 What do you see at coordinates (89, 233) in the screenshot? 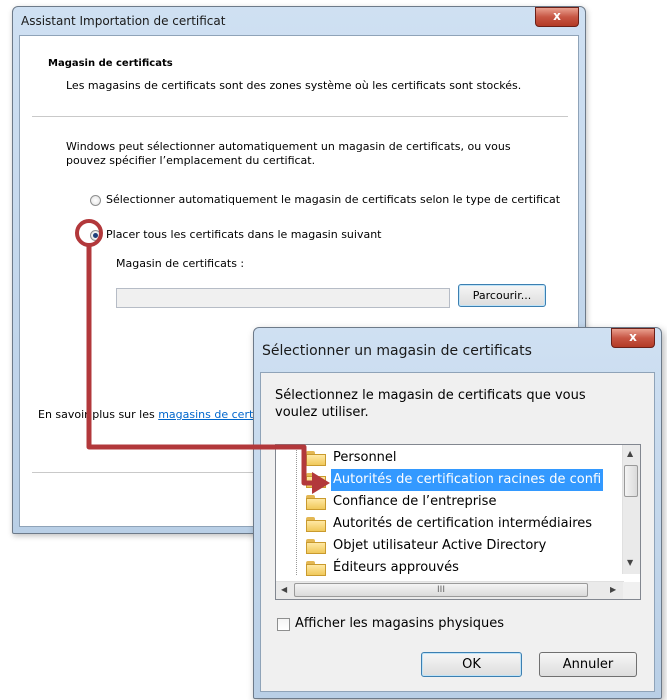
I see `highlight-circle` at bounding box center [89, 233].